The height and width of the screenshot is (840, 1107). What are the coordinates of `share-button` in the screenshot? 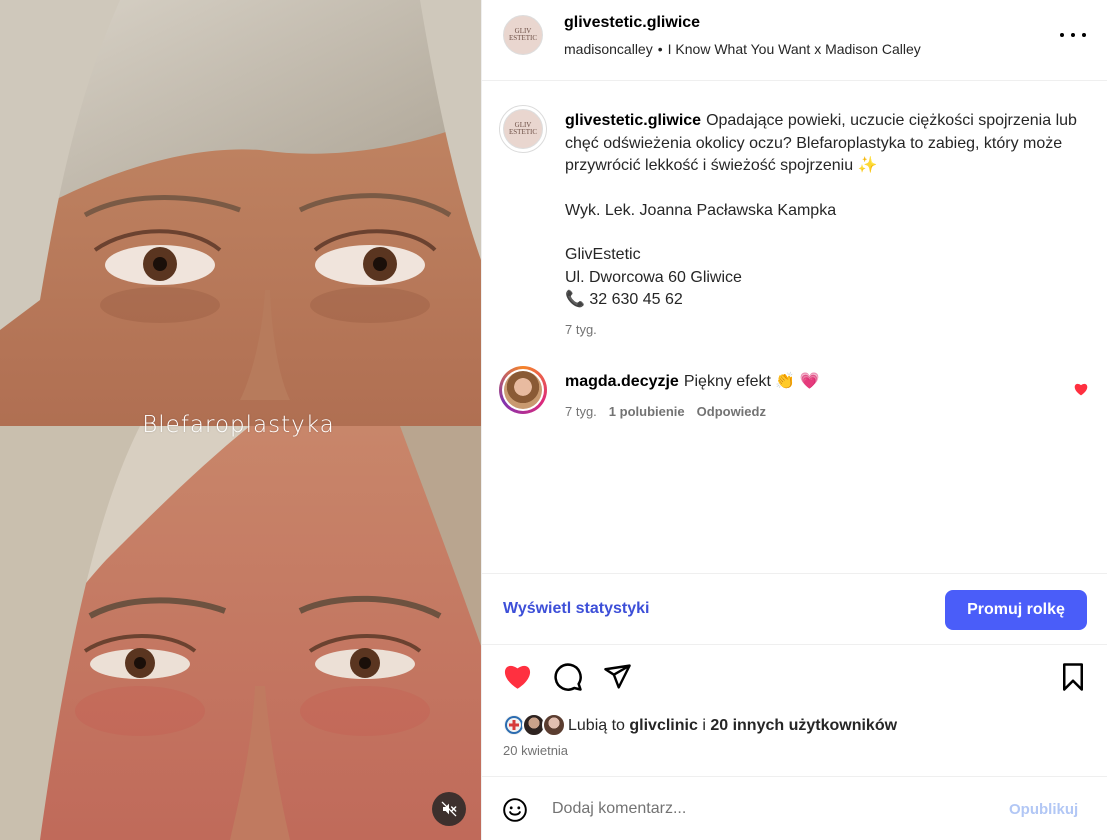 It's located at (617, 679).